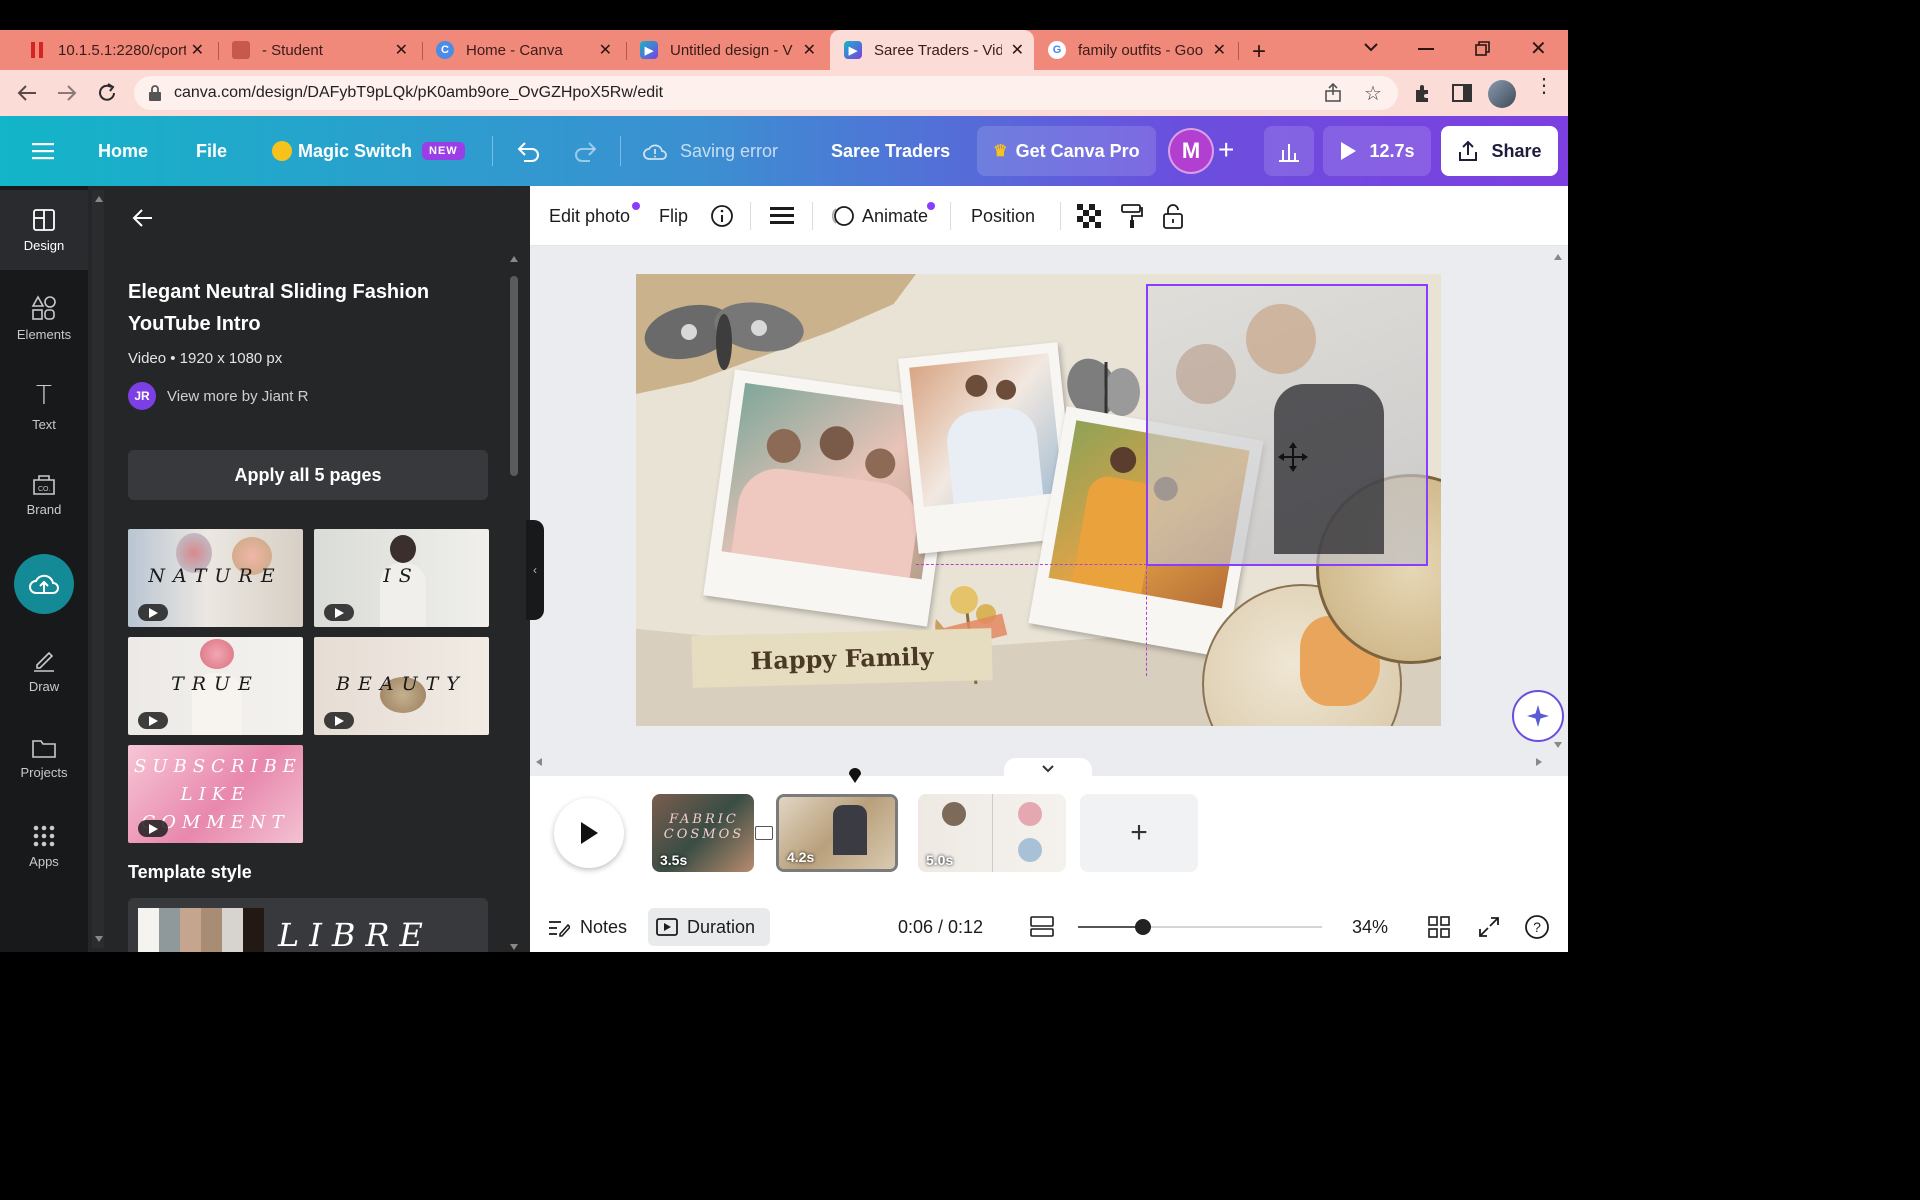  I want to click on transparency-icon, so click(1089, 216).